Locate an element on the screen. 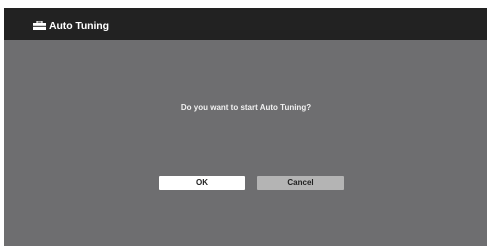 Image resolution: width=487 pixels, height=248 pixels. ok-button: OK is located at coordinates (202, 183).